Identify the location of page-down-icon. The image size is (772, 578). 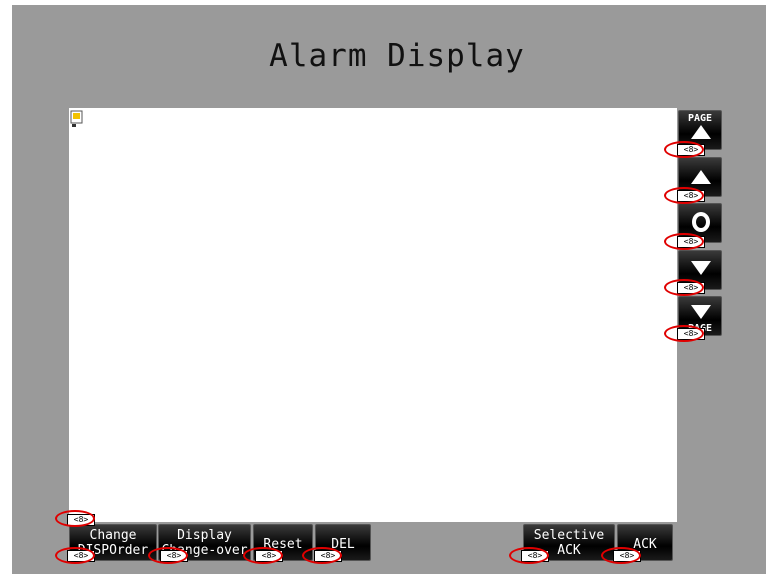
(701, 312).